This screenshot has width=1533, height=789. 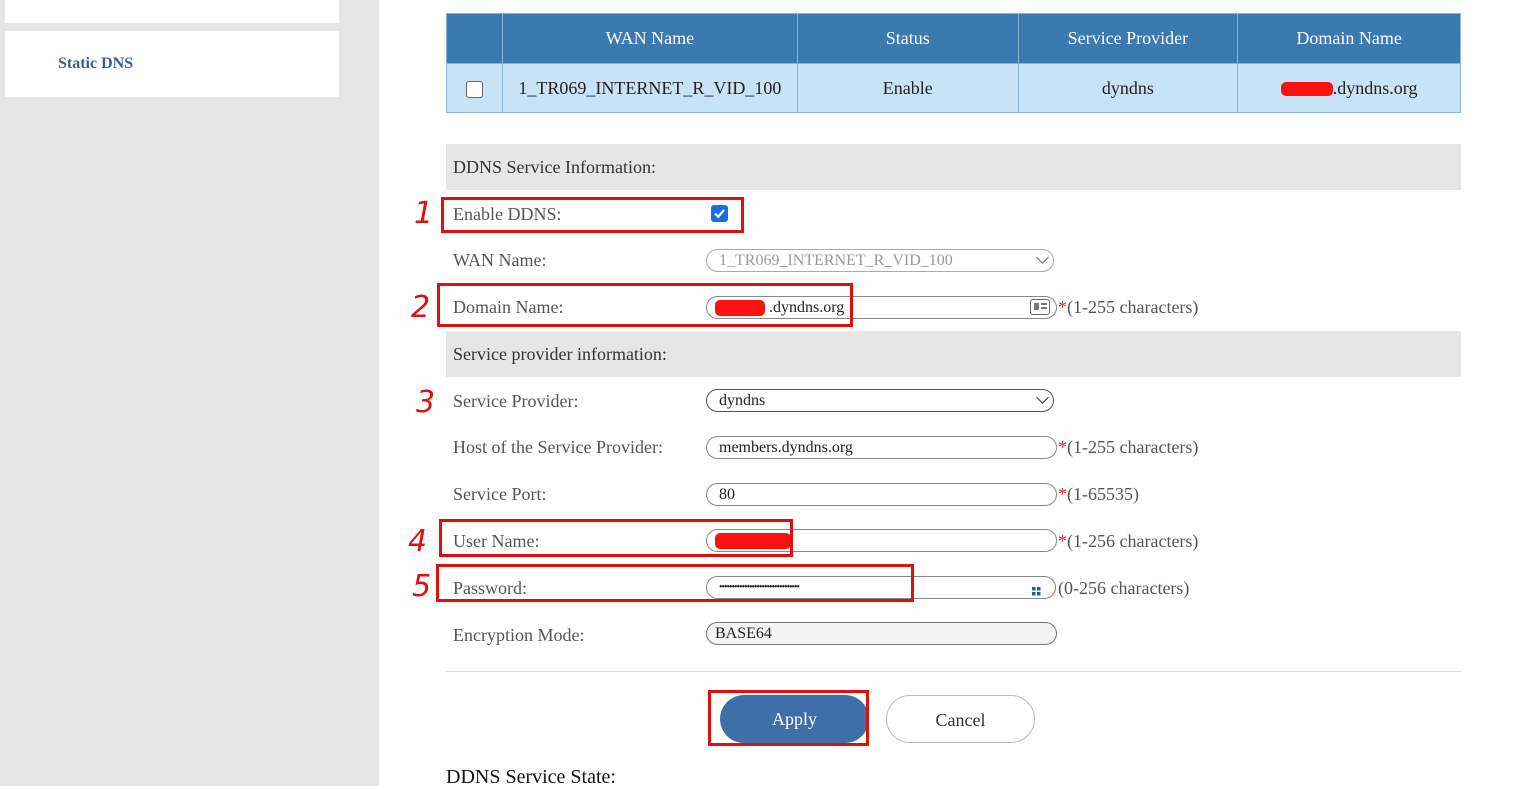 What do you see at coordinates (649, 38) in the screenshot?
I see `col-header-wan-name: WAN Name` at bounding box center [649, 38].